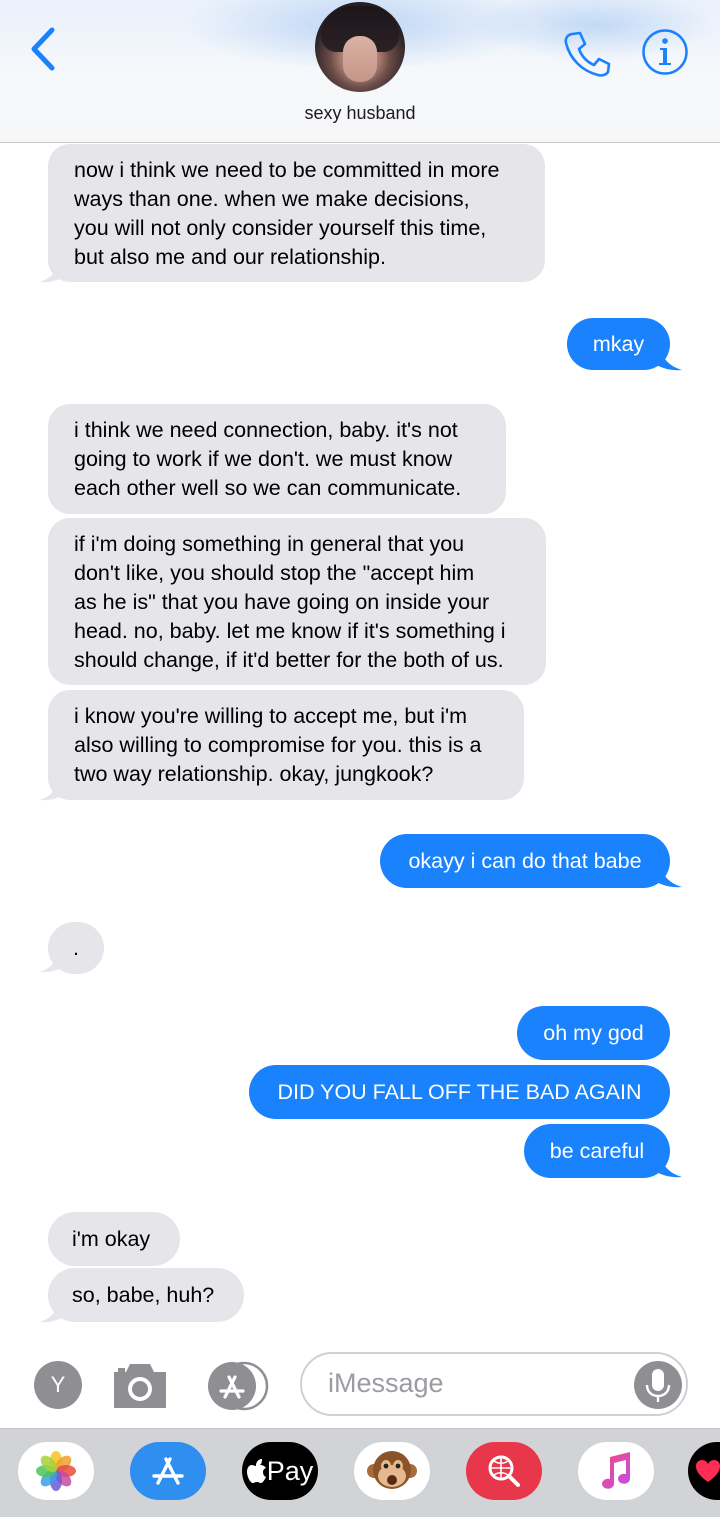 This screenshot has width=720, height=1517. I want to click on app-store-button, so click(237, 1386).